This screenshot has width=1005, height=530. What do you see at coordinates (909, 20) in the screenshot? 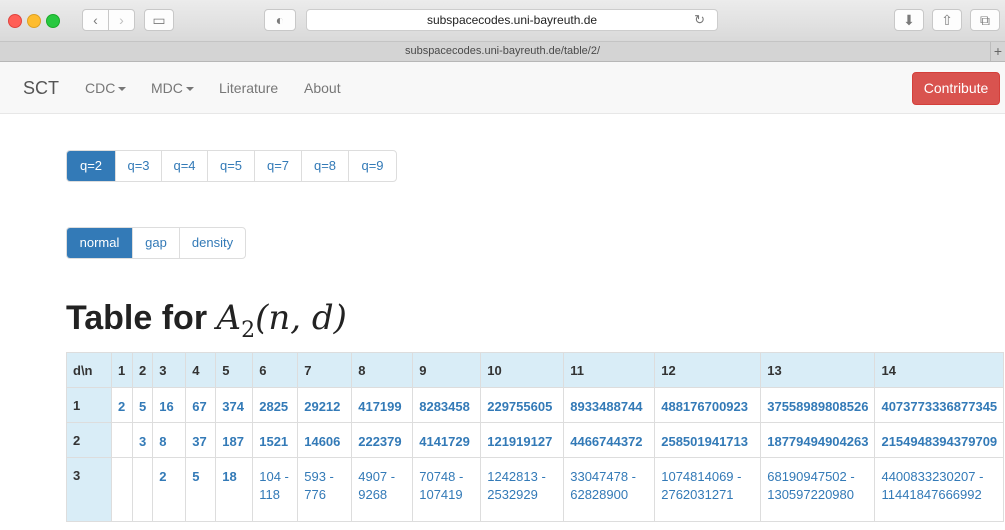
I see `download-icon: ⬇` at bounding box center [909, 20].